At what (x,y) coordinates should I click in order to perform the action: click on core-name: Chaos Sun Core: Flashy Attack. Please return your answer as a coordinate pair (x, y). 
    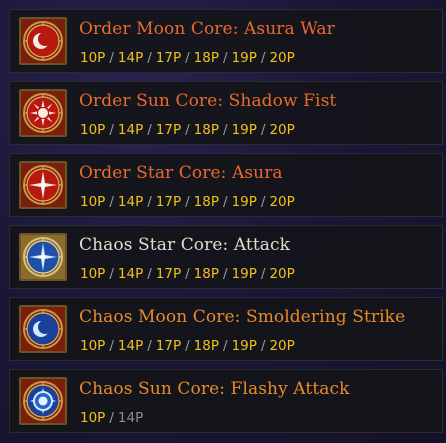
    Looking at the image, I should click on (214, 389).